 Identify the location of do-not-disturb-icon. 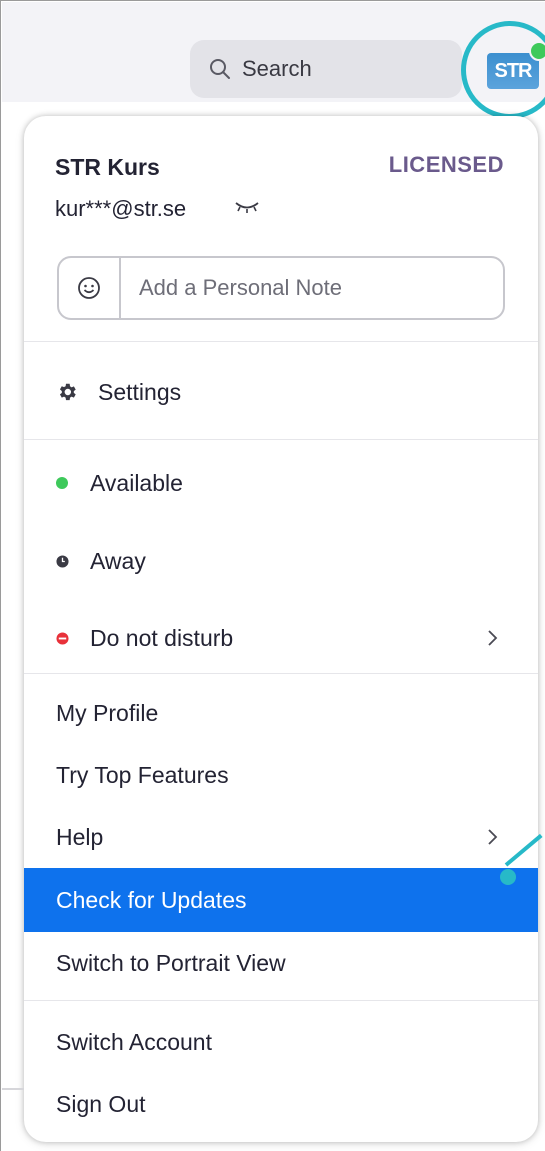
(62, 638).